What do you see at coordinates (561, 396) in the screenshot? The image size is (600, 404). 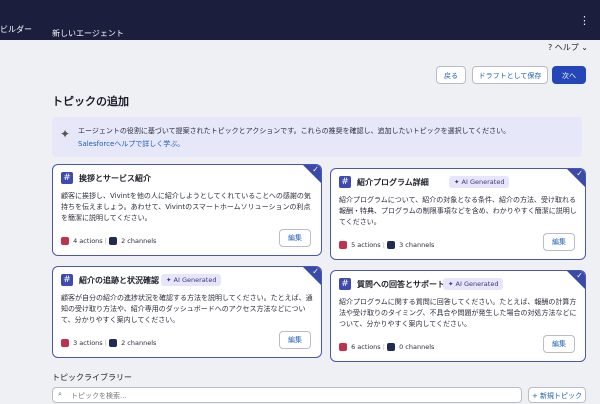 I see `new-topic-label: 新規トピック` at bounding box center [561, 396].